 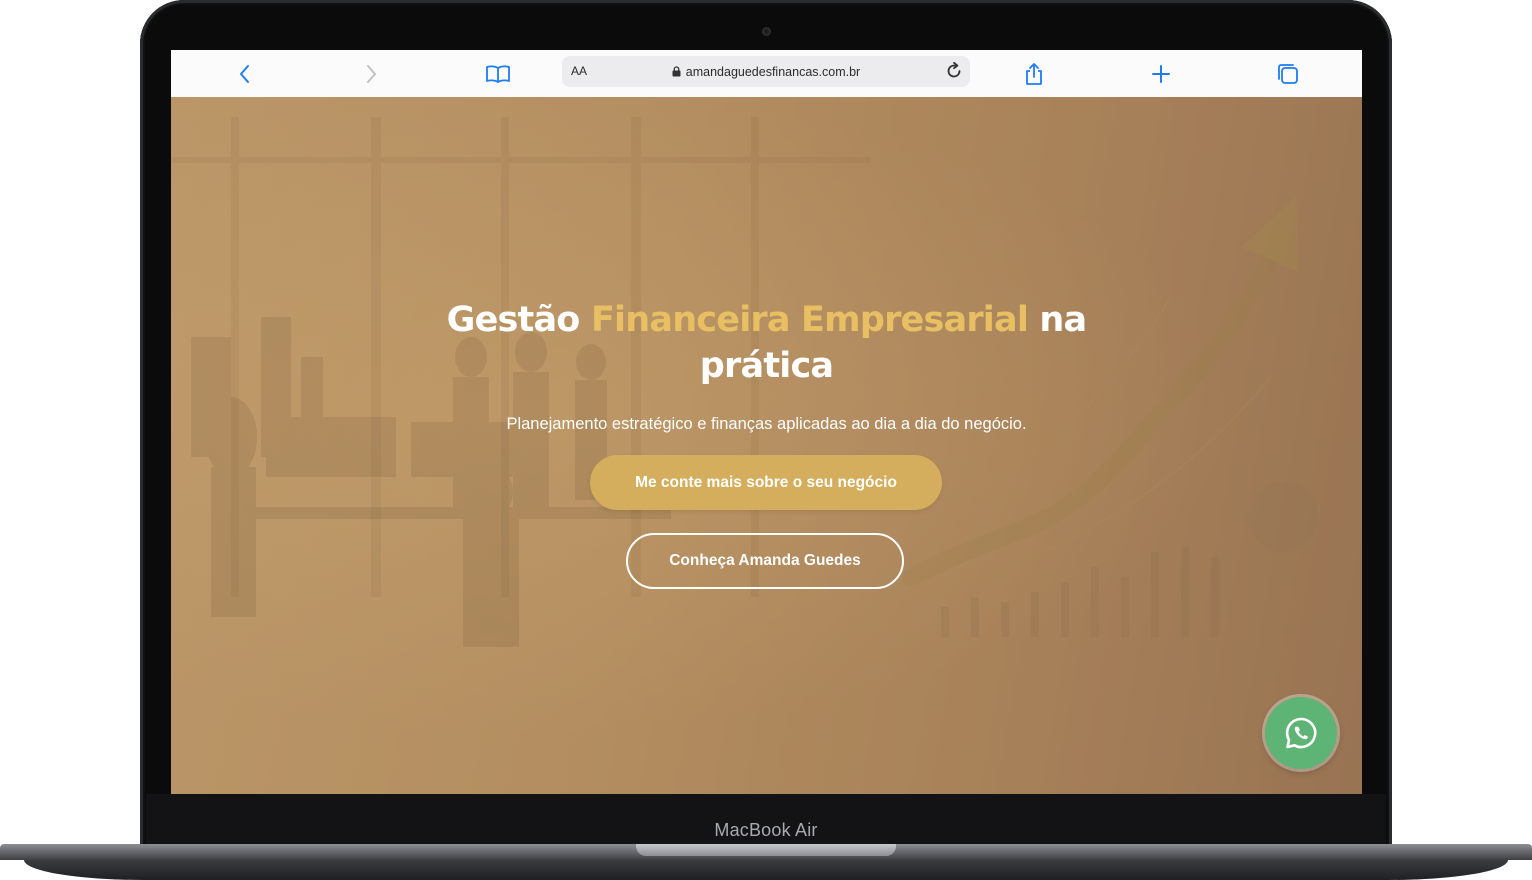 What do you see at coordinates (773, 72) in the screenshot?
I see `url-text: amandaguedesfinancas.com.br` at bounding box center [773, 72].